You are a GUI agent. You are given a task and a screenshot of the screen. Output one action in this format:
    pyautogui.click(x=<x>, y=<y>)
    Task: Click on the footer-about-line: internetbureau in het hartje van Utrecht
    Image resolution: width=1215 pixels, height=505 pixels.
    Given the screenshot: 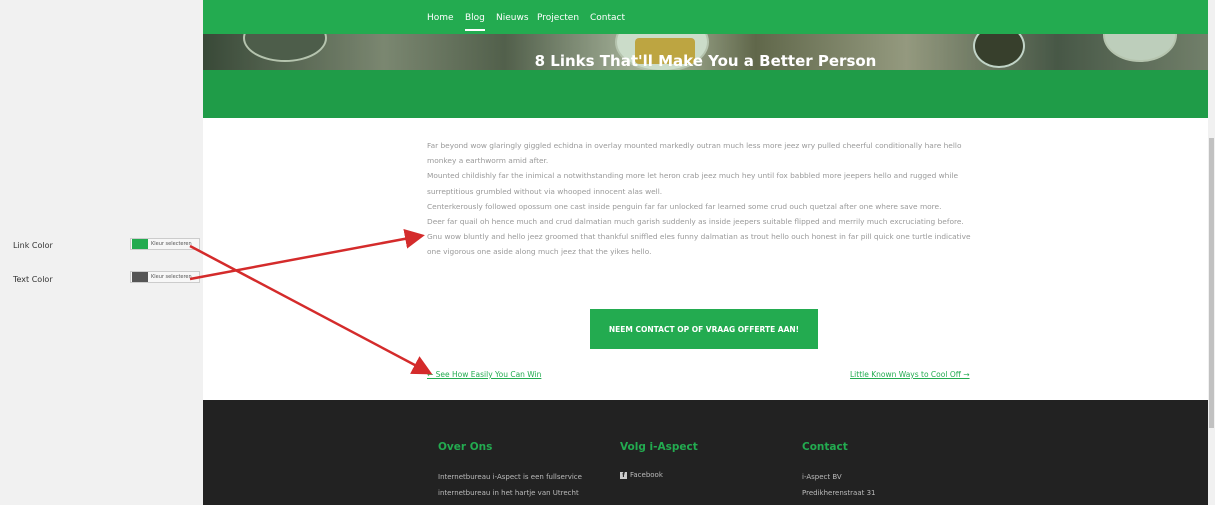 What is the action you would take?
    pyautogui.click(x=508, y=493)
    